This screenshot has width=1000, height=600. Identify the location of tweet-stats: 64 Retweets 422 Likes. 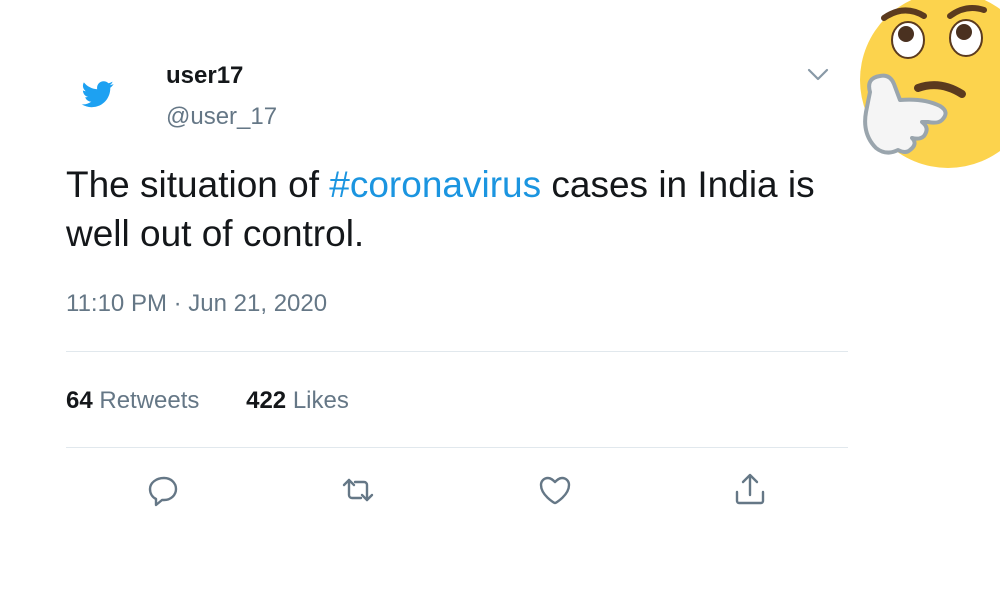
(227, 401).